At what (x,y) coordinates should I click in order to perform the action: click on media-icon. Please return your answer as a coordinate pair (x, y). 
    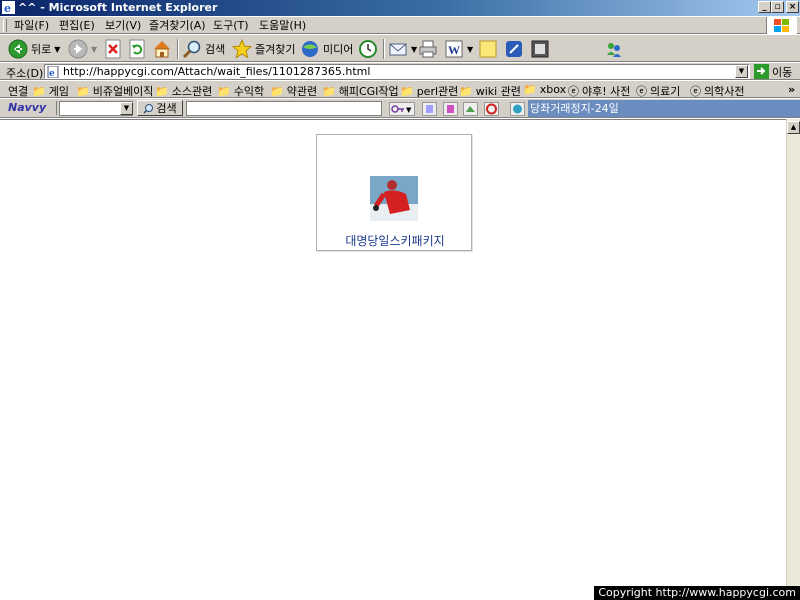
    Looking at the image, I should click on (310, 49).